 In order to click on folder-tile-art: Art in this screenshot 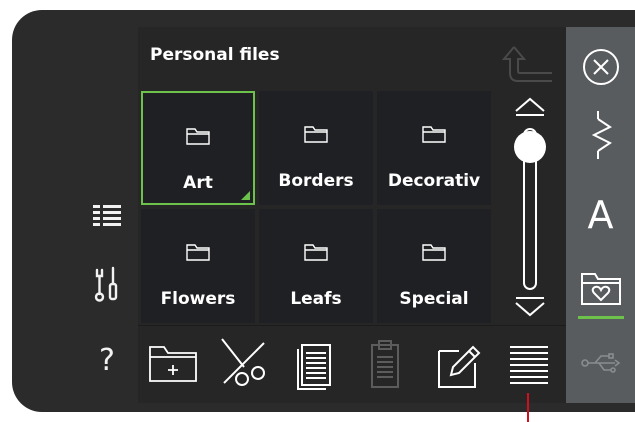, I will do `click(198, 148)`.